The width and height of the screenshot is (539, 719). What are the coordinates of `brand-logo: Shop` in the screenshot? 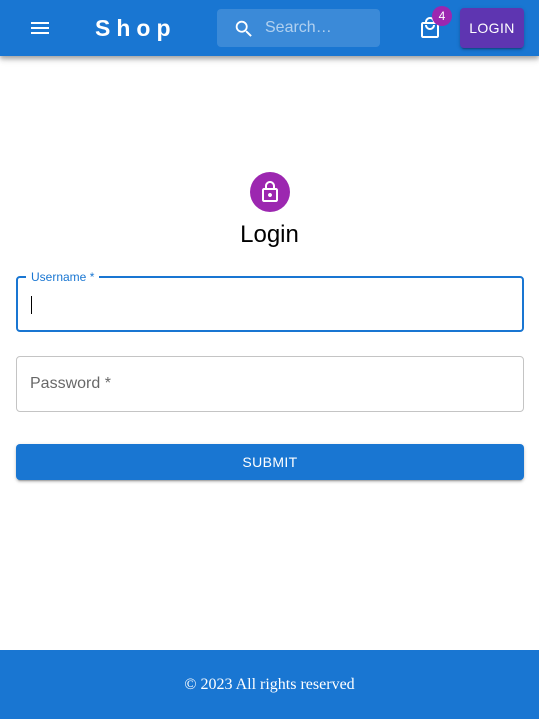 It's located at (136, 28).